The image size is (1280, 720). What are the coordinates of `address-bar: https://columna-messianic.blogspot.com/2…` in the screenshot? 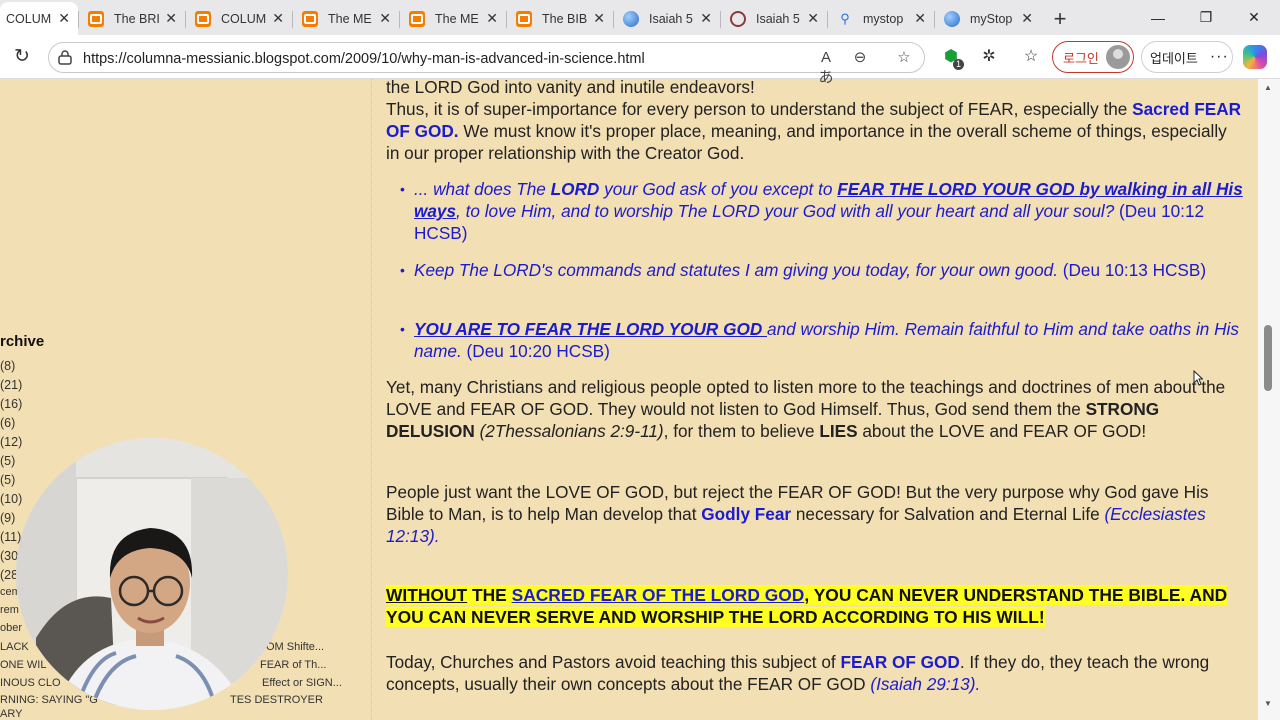 It's located at (486, 64).